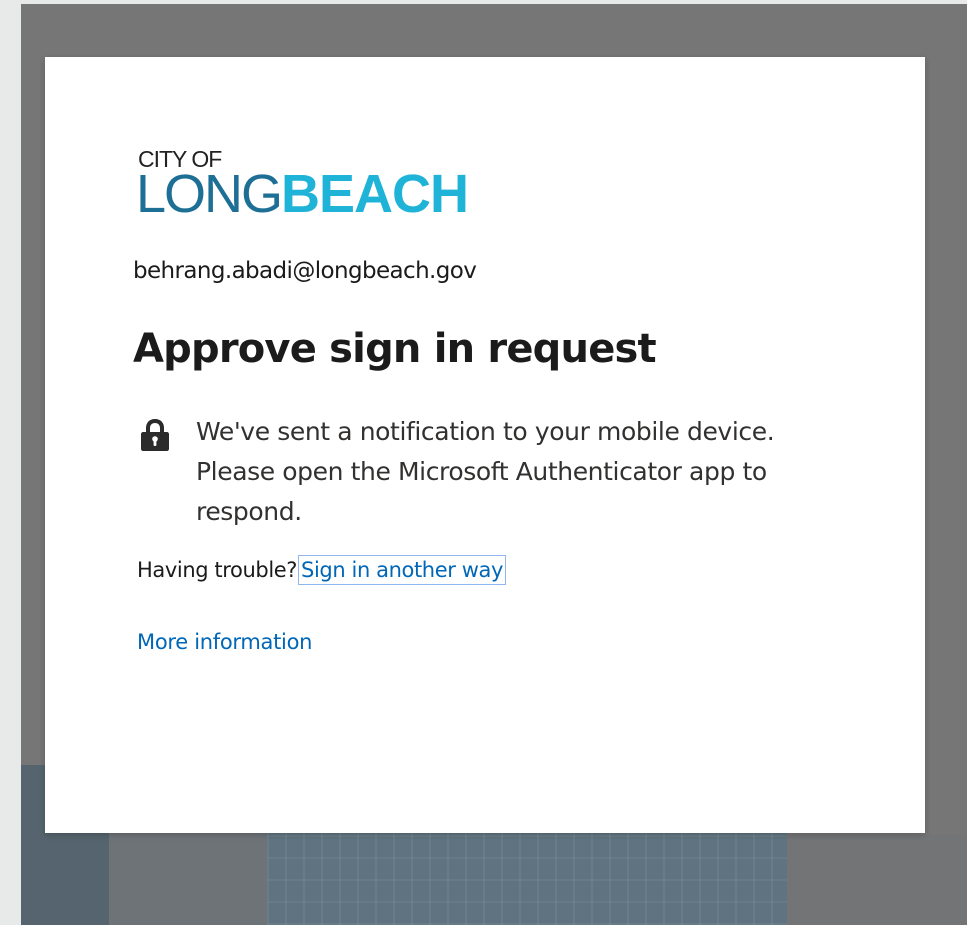 Image resolution: width=967 pixels, height=925 pixels. I want to click on lock-icon, so click(155, 435).